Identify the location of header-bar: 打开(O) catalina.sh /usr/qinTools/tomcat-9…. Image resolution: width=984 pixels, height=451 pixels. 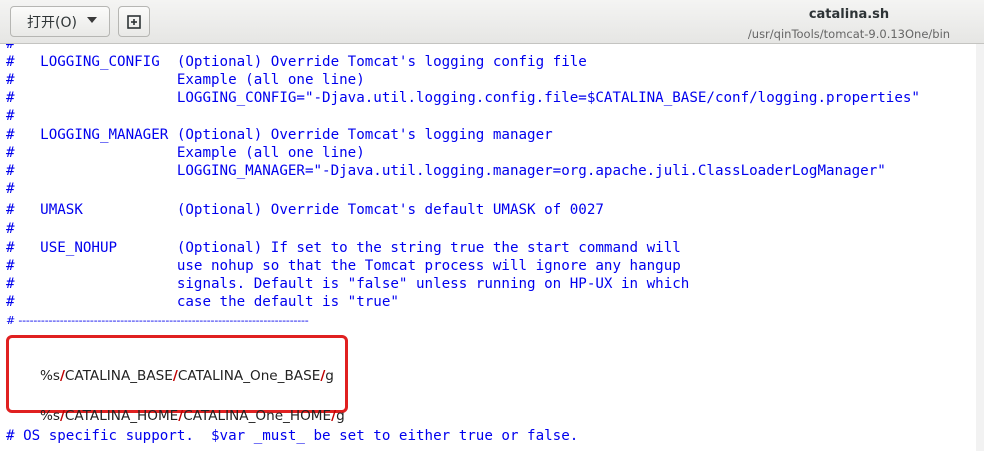
(492, 22).